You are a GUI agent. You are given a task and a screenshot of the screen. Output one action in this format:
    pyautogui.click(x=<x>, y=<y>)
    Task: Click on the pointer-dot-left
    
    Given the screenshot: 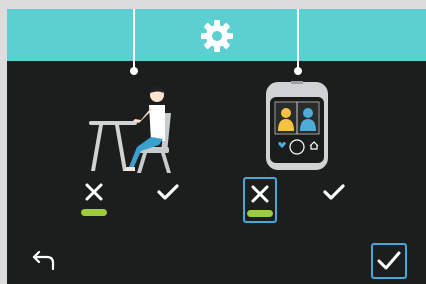 What is the action you would take?
    pyautogui.click(x=134, y=71)
    